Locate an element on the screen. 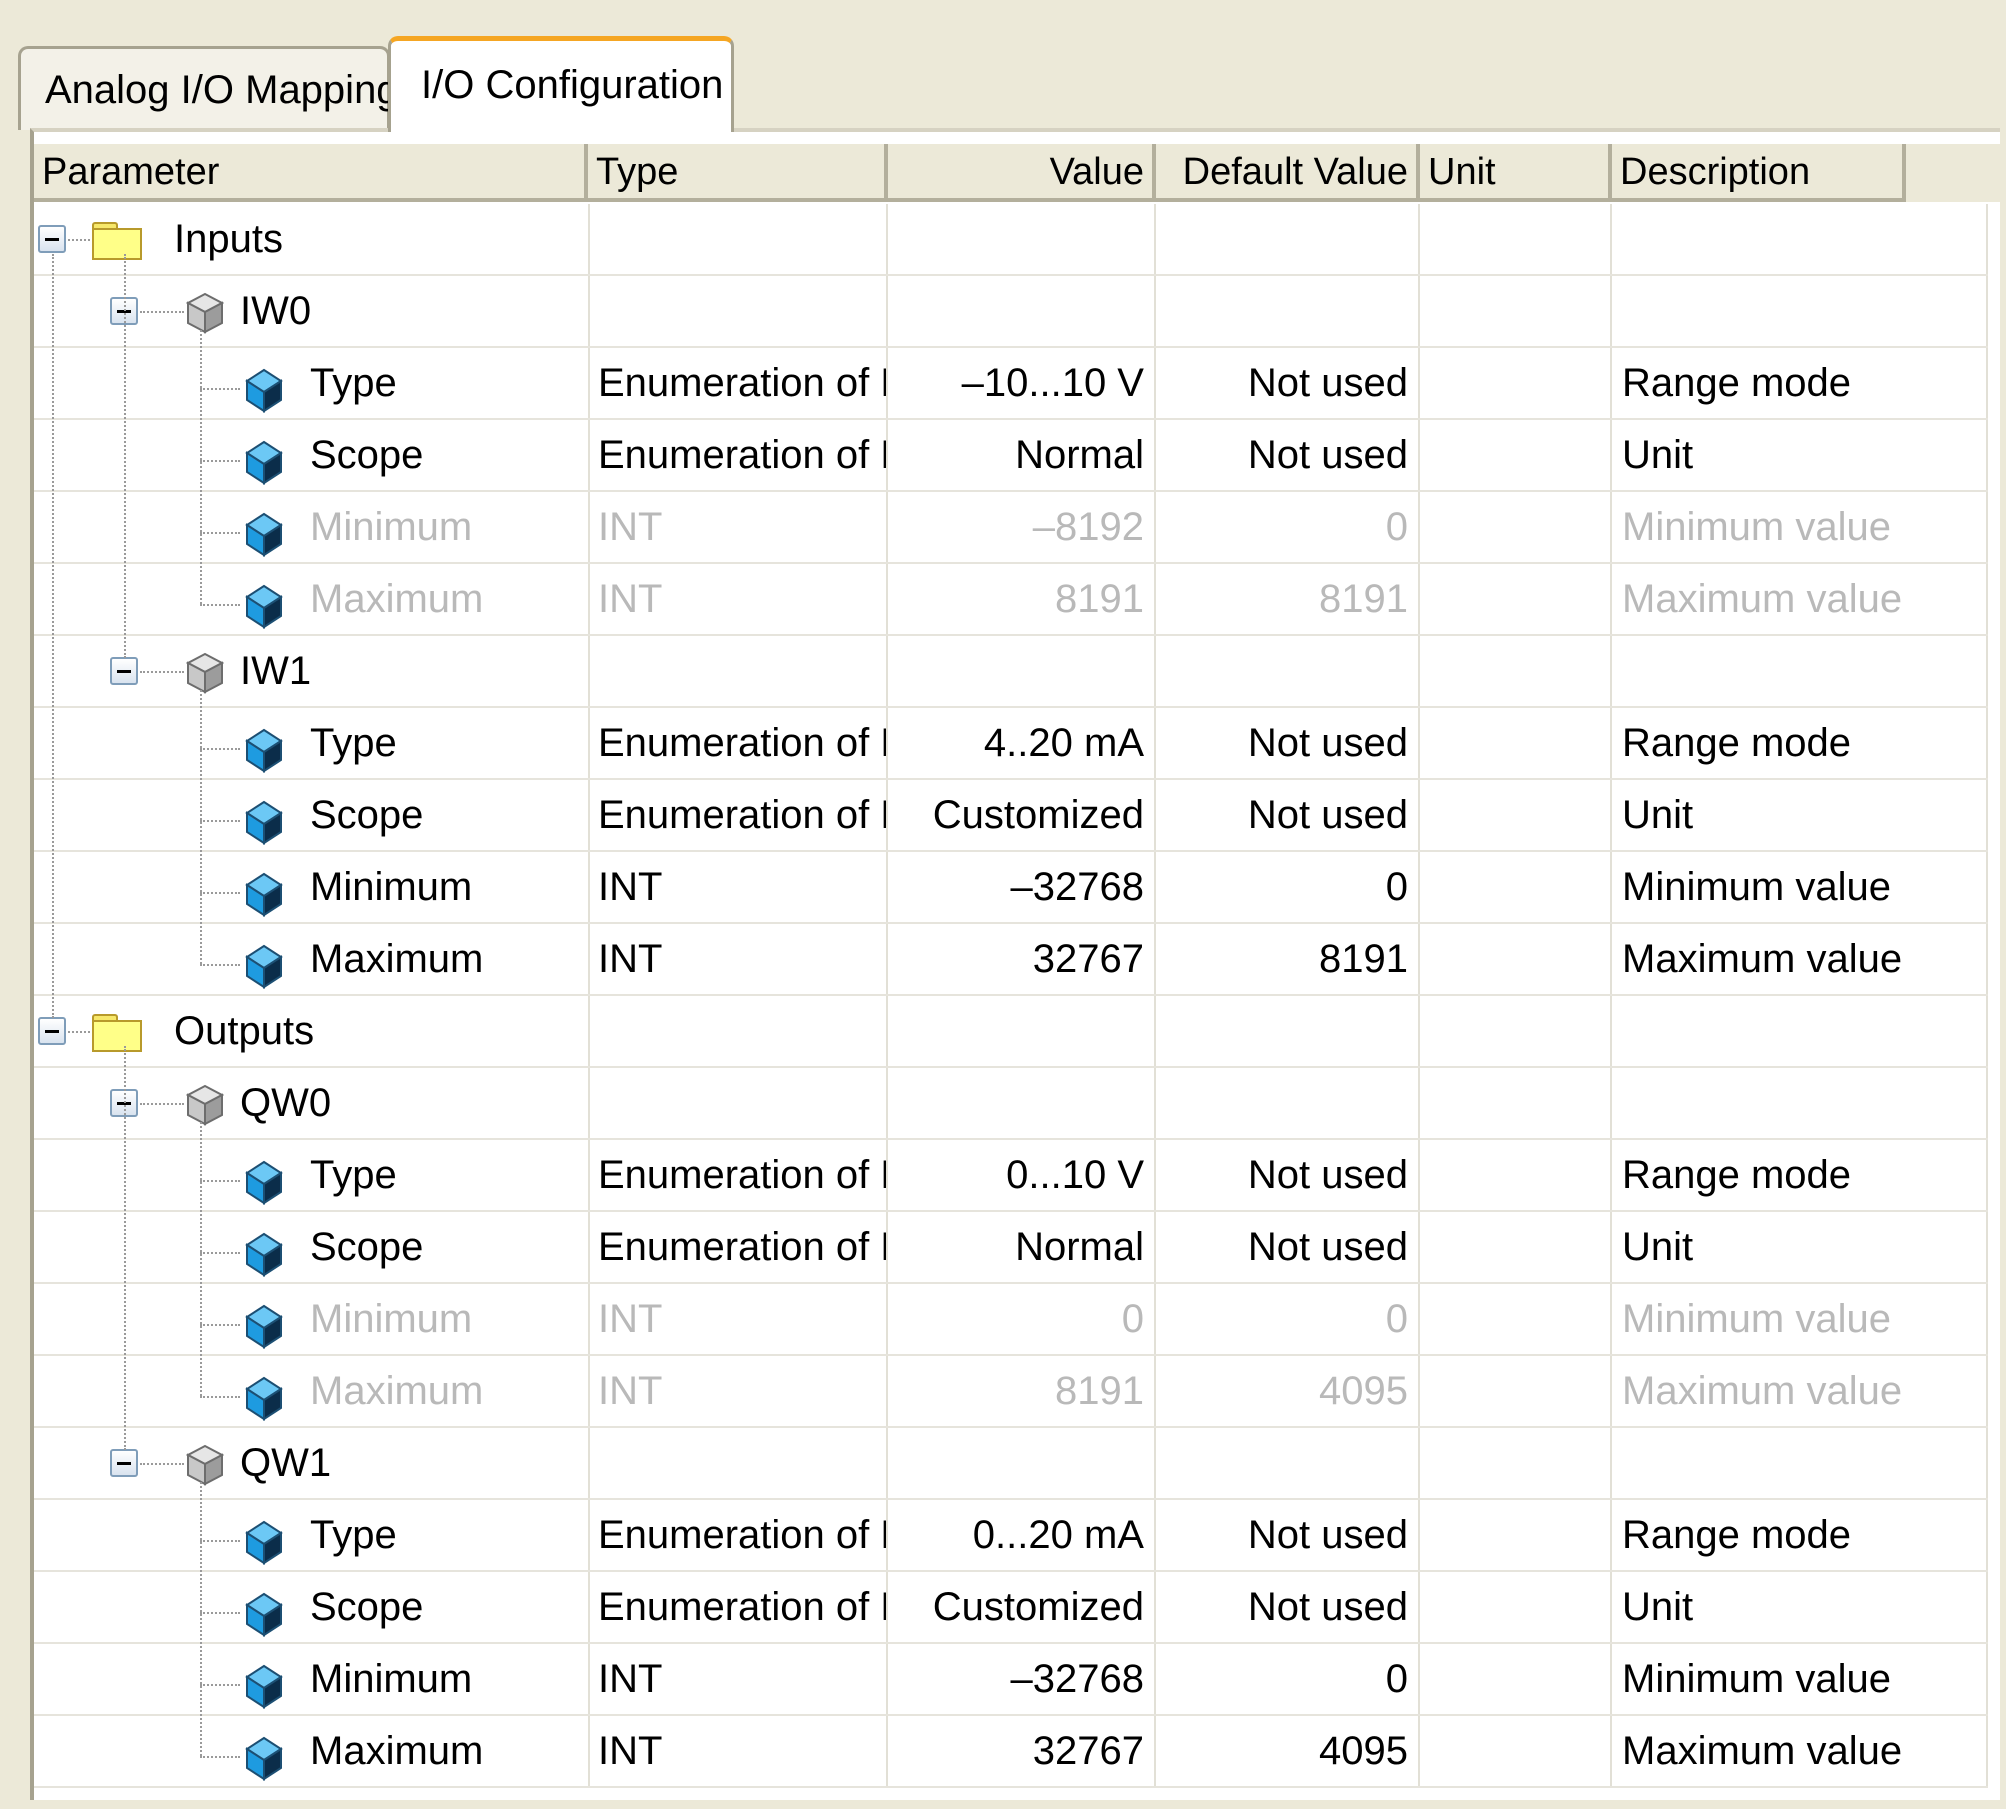  table-row: Maximum INT 32767 4095 Maximum value is located at coordinates (1011, 1752).